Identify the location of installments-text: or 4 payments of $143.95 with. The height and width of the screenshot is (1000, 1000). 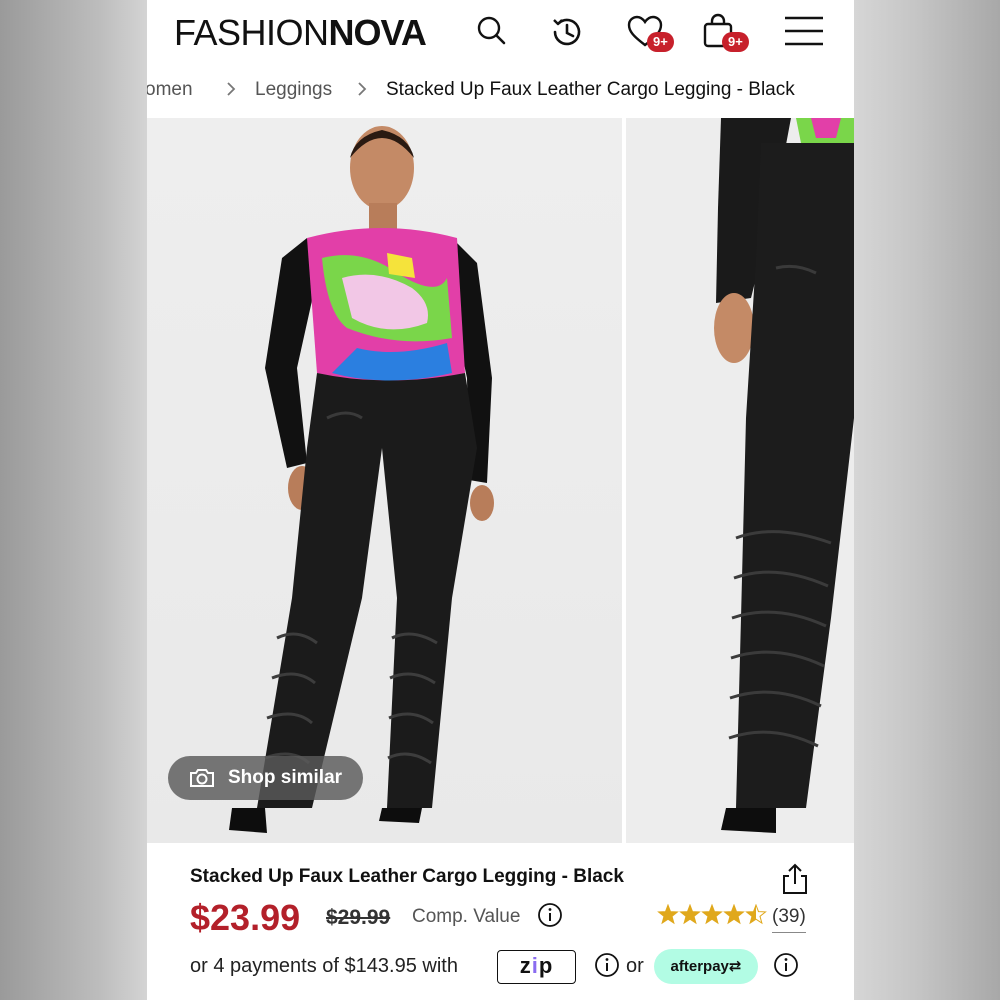
(324, 966).